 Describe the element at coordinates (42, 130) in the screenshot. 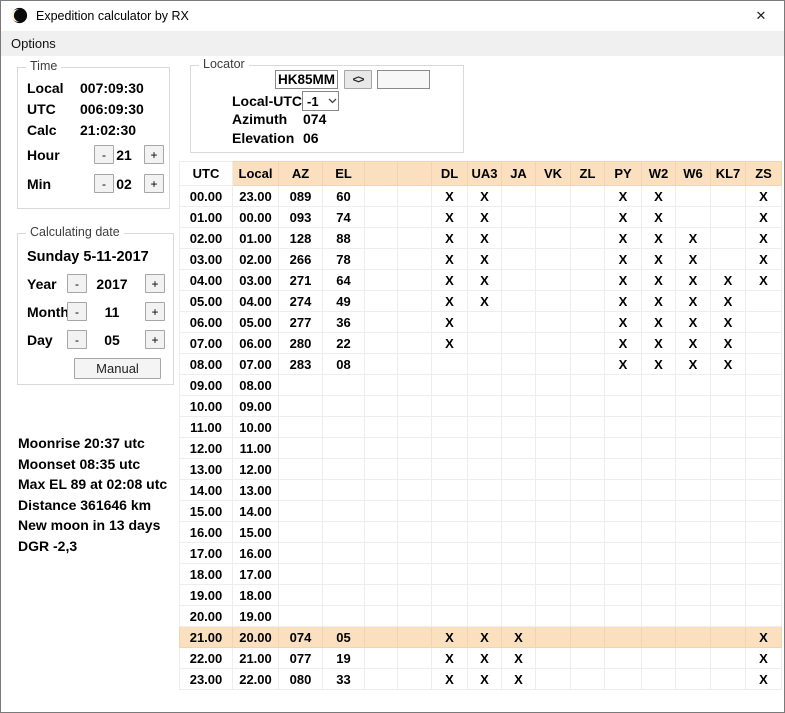

I see `calc-time-label: Calc` at that location.